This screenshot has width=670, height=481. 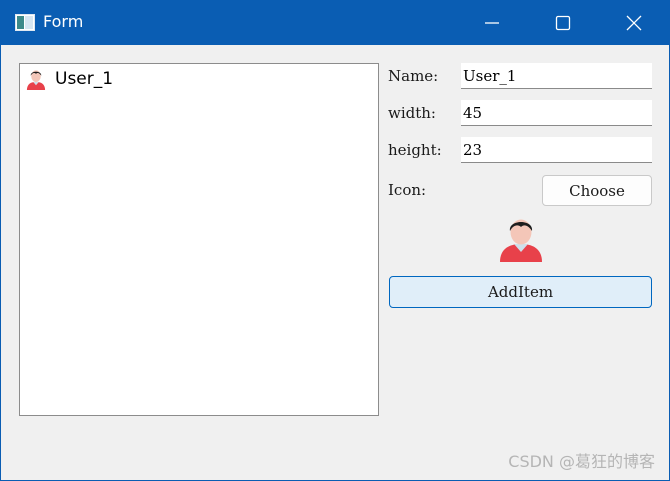 I want to click on width-label: width:, so click(x=412, y=113).